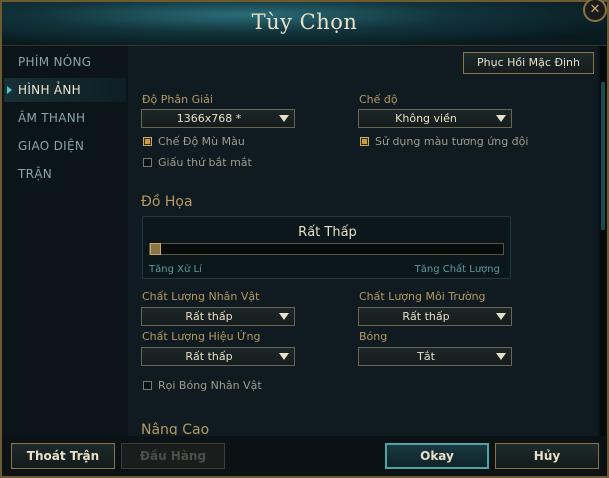 Image resolution: width=609 pixels, height=478 pixels. I want to click on effects-quality-dropdown: Rất thấp, so click(218, 356).